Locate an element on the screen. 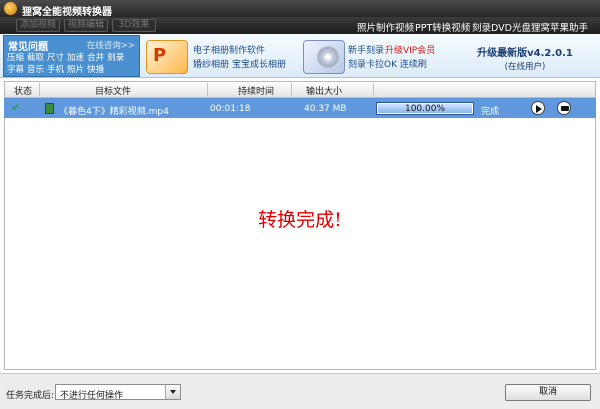  duration-value: 00:01:18 is located at coordinates (230, 109).